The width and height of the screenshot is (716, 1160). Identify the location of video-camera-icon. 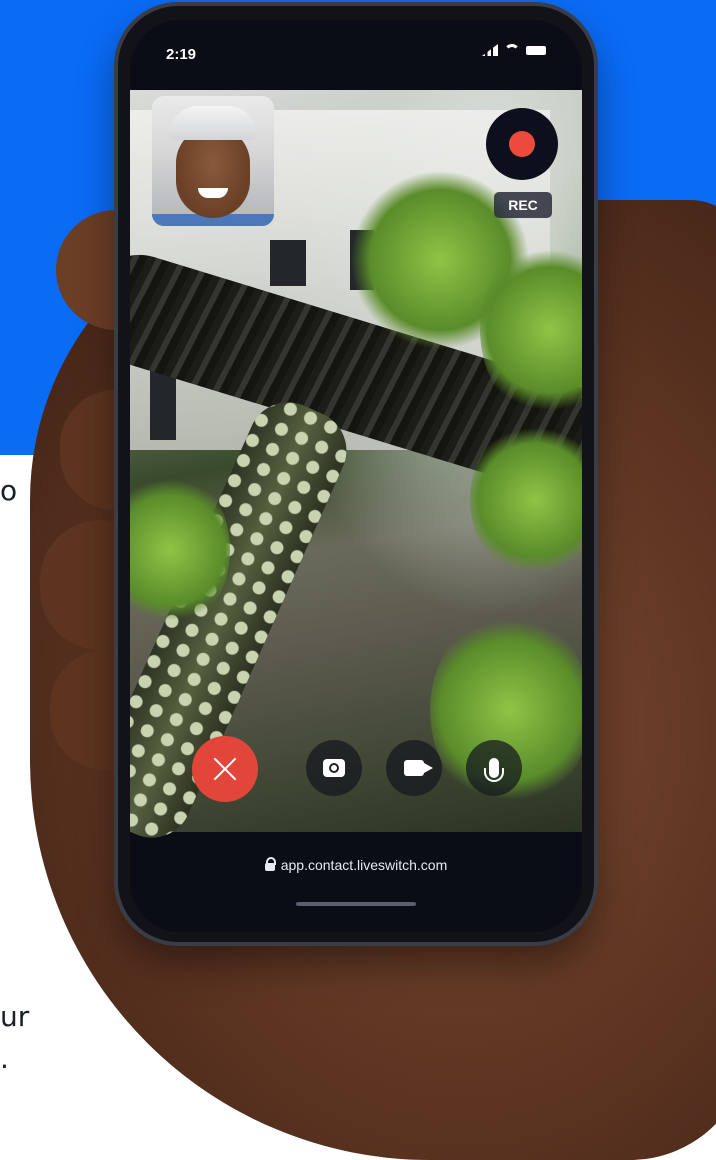
(418, 768).